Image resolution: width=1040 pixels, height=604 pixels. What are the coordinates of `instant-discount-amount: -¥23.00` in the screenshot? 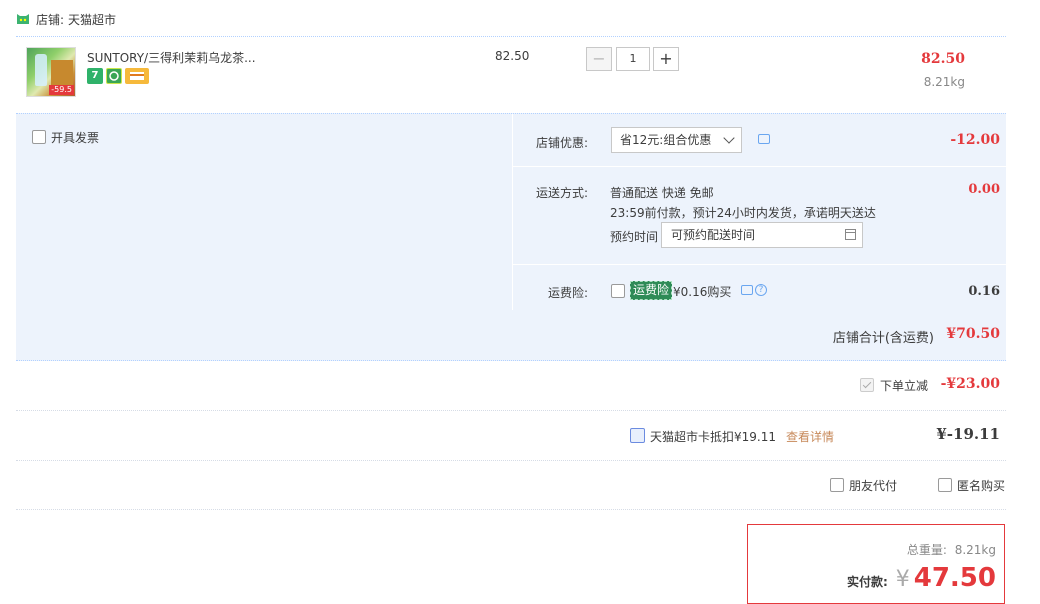 It's located at (970, 384).